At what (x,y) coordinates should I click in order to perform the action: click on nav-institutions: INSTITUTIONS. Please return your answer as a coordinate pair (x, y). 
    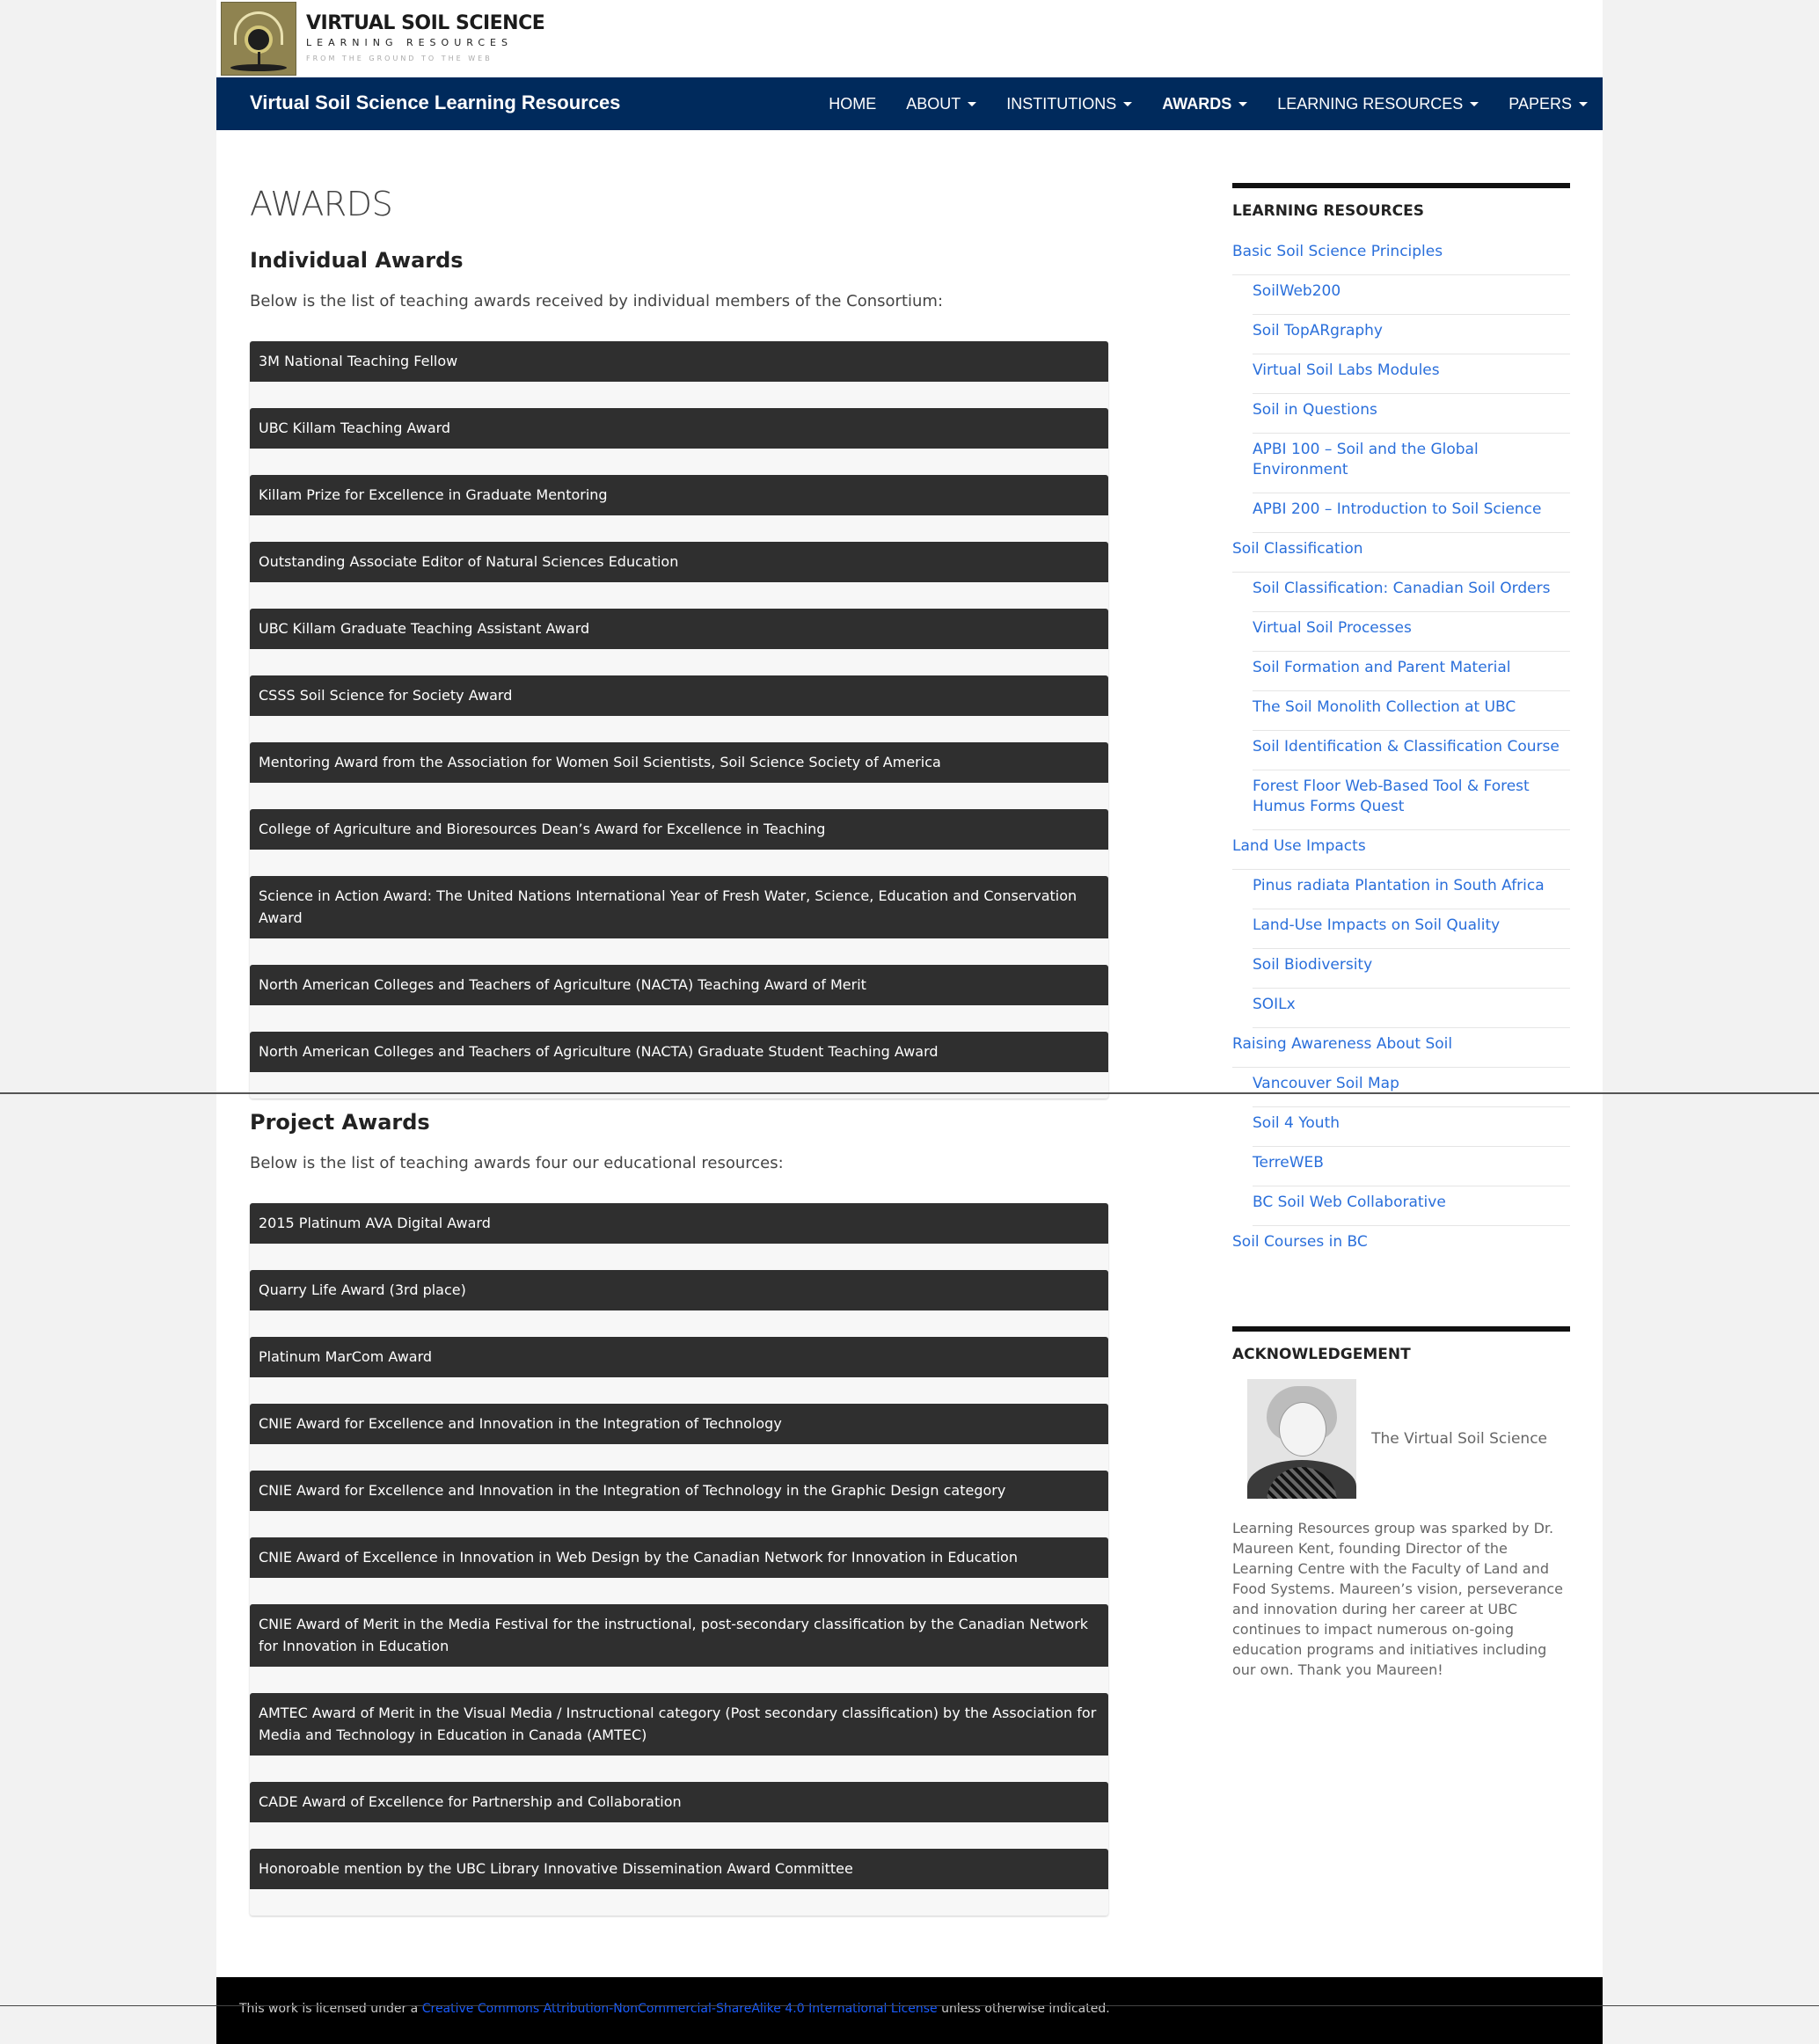
    Looking at the image, I should click on (1069, 104).